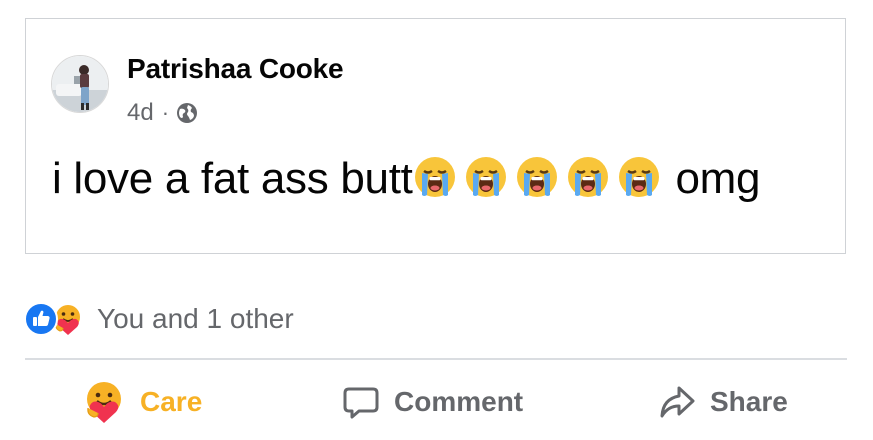 This screenshot has height=440, width=873. Describe the element at coordinates (749, 401) in the screenshot. I see `share-label: Share` at that location.